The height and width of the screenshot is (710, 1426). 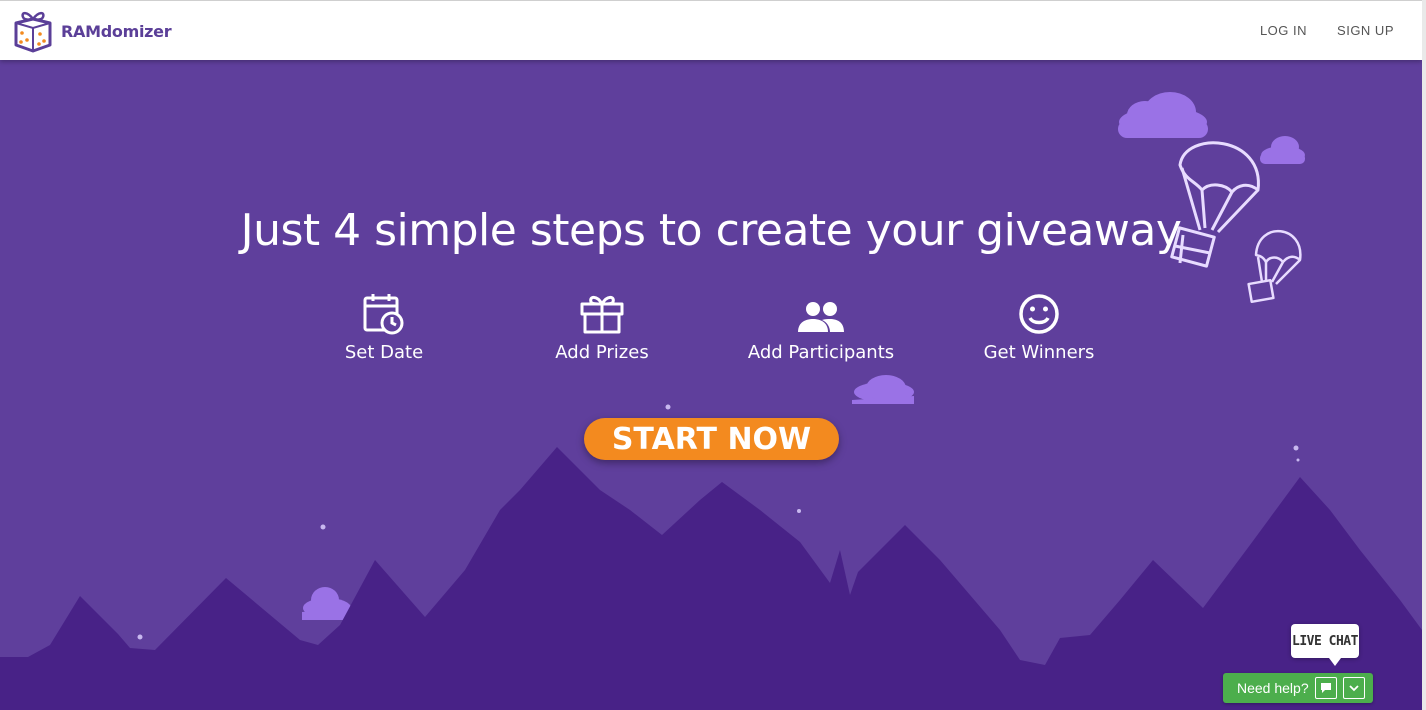 I want to click on step-add-prizes: Add Prizes, so click(x=602, y=326).